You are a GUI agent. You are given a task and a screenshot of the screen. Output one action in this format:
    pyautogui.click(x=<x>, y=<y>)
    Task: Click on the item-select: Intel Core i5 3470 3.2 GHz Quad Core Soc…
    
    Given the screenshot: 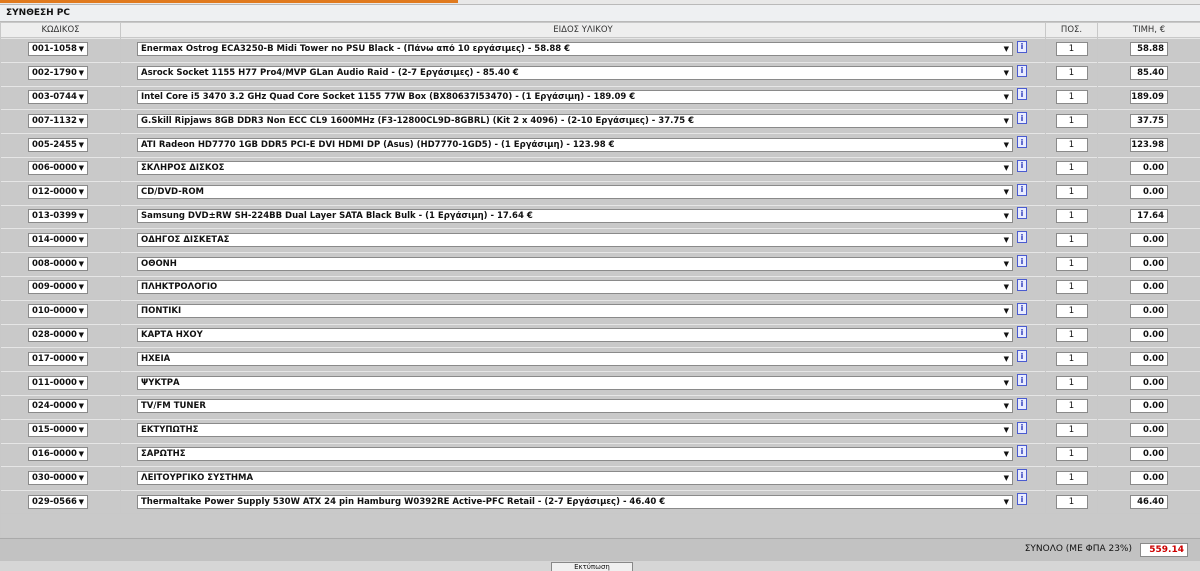 What is the action you would take?
    pyautogui.click(x=575, y=97)
    